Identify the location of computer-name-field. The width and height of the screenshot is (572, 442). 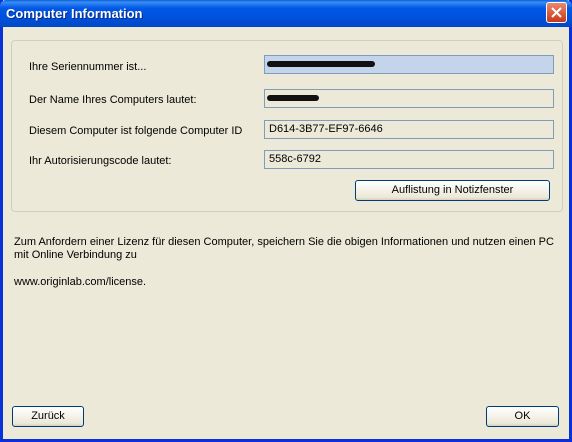
(409, 98).